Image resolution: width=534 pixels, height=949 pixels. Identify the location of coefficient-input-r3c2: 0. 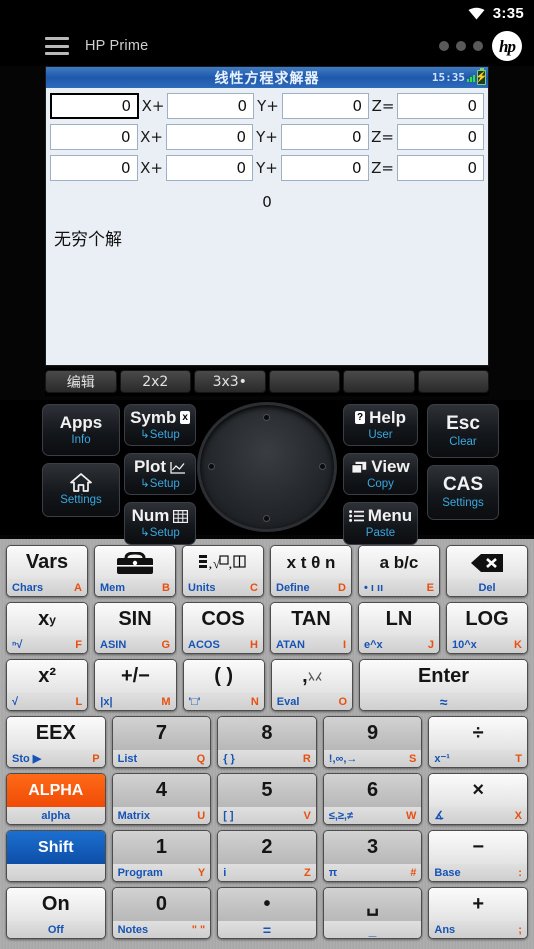
(209, 168).